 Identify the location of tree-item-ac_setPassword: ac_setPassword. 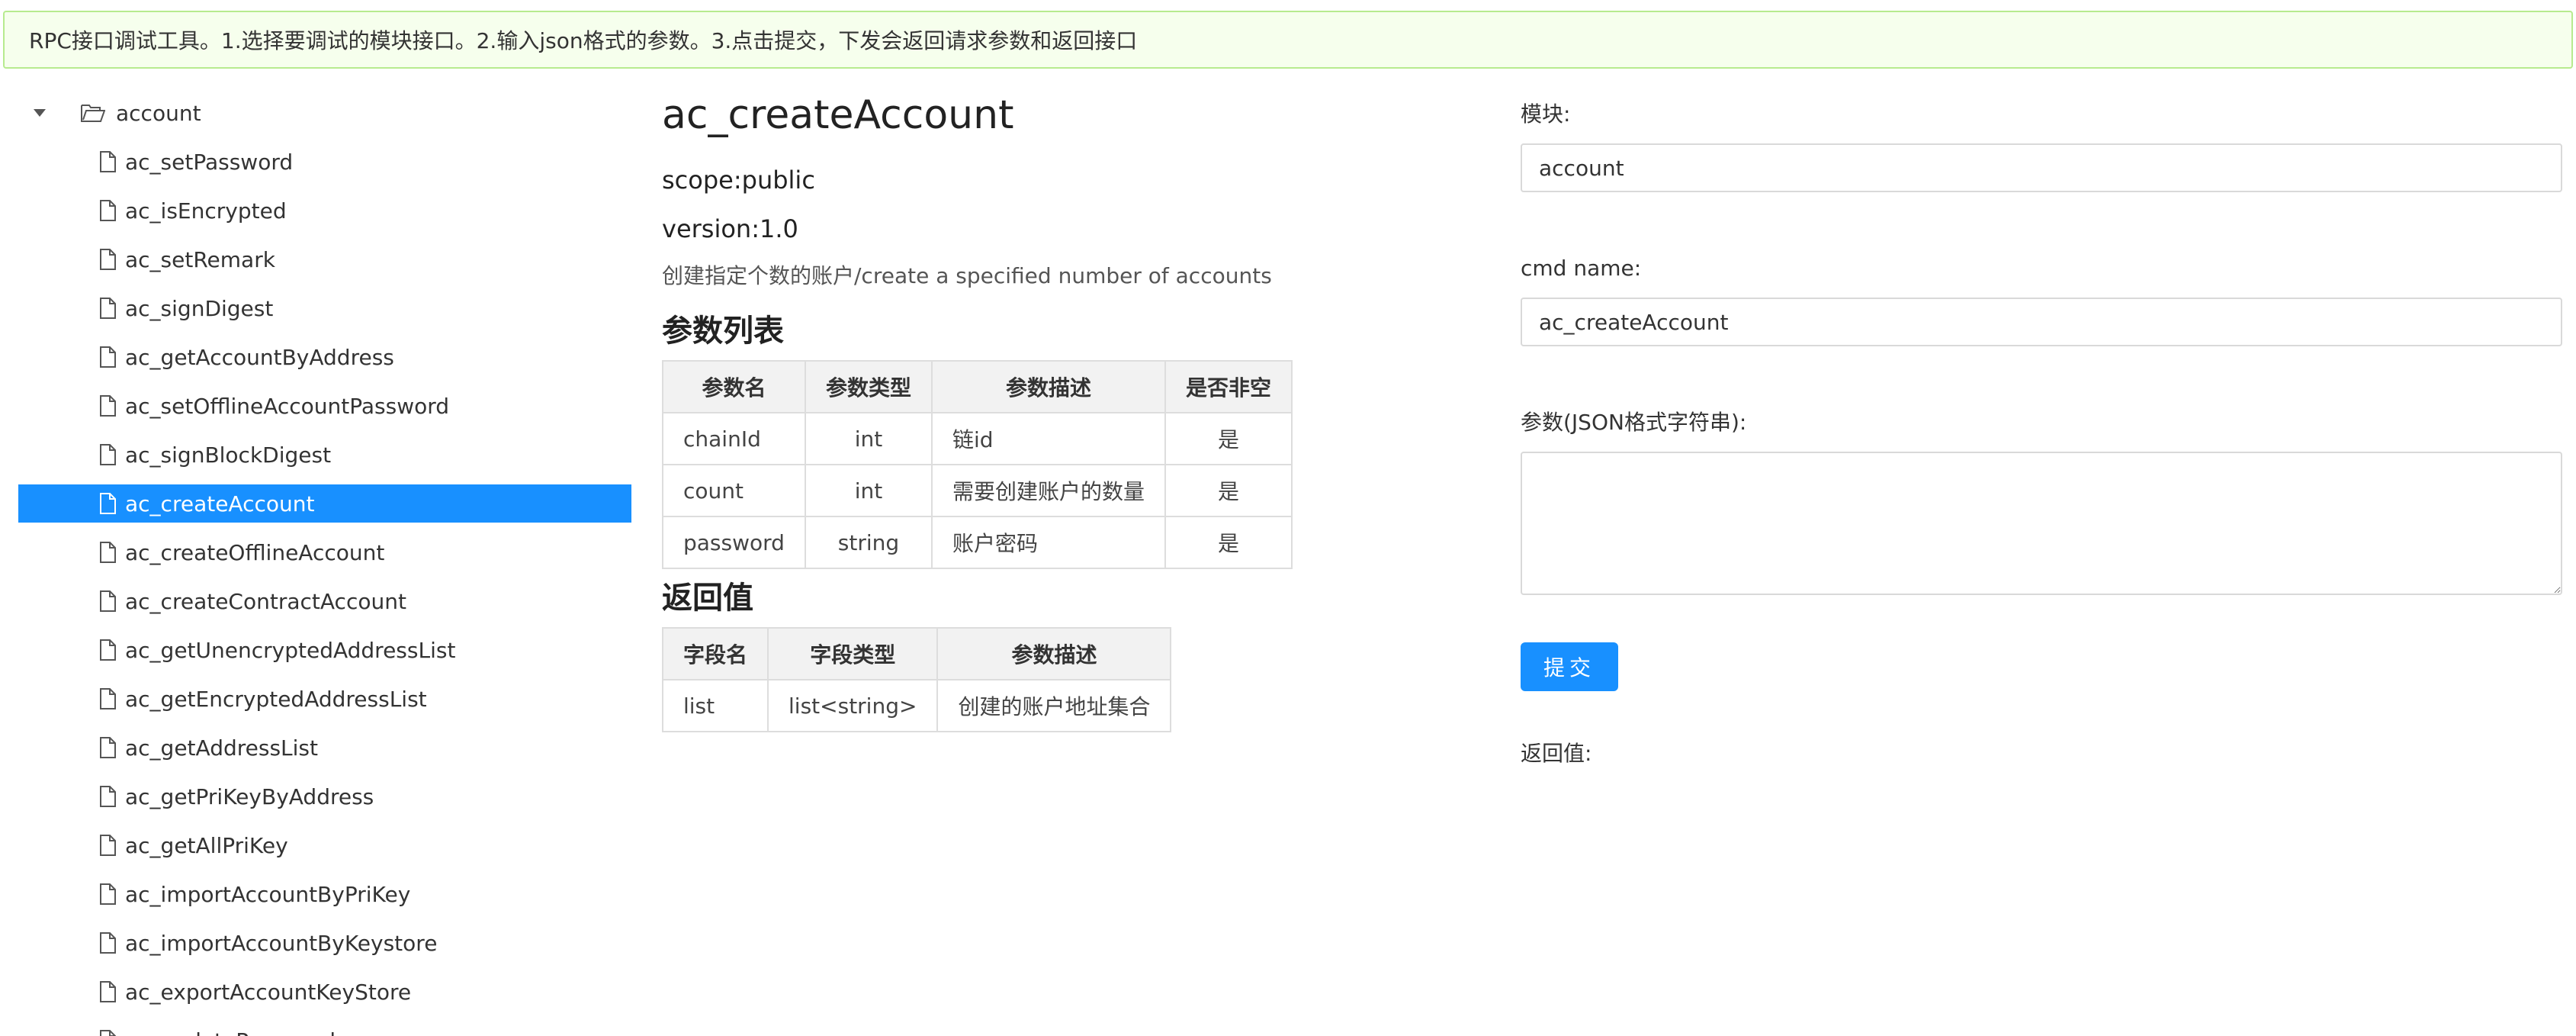
(324, 161).